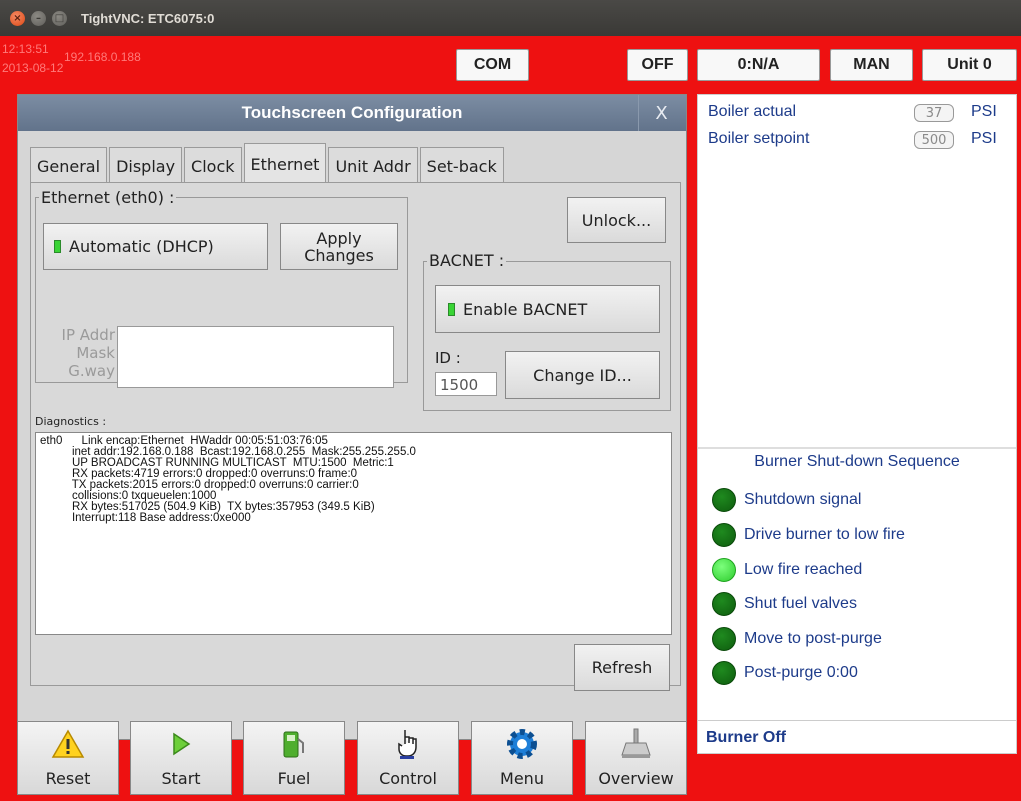 The width and height of the screenshot is (1021, 801). What do you see at coordinates (752, 111) in the screenshot?
I see `boiler-actual-label: Boiler actual` at bounding box center [752, 111].